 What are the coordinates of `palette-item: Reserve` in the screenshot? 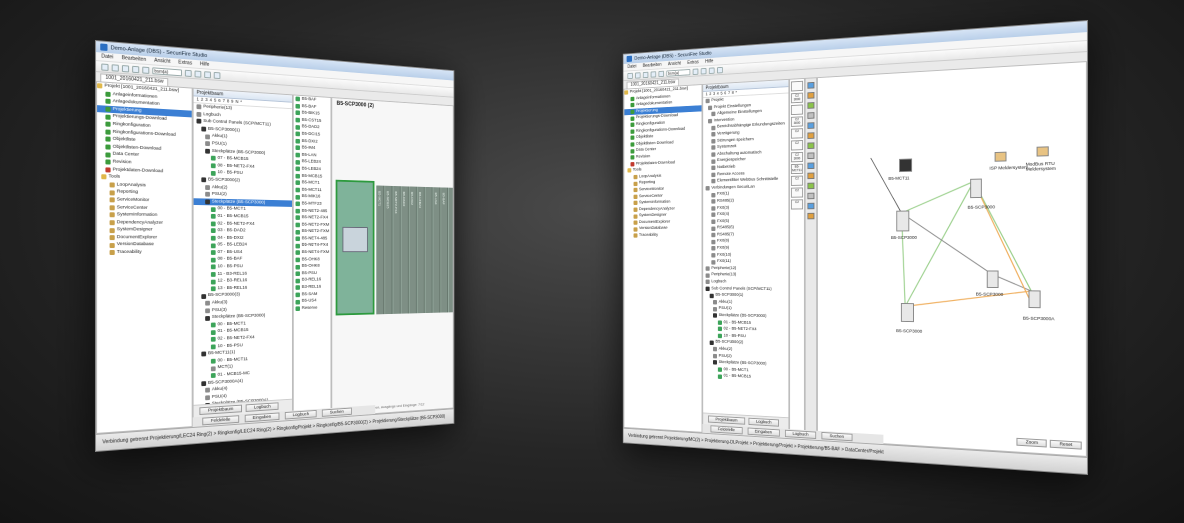 It's located at (312, 309).